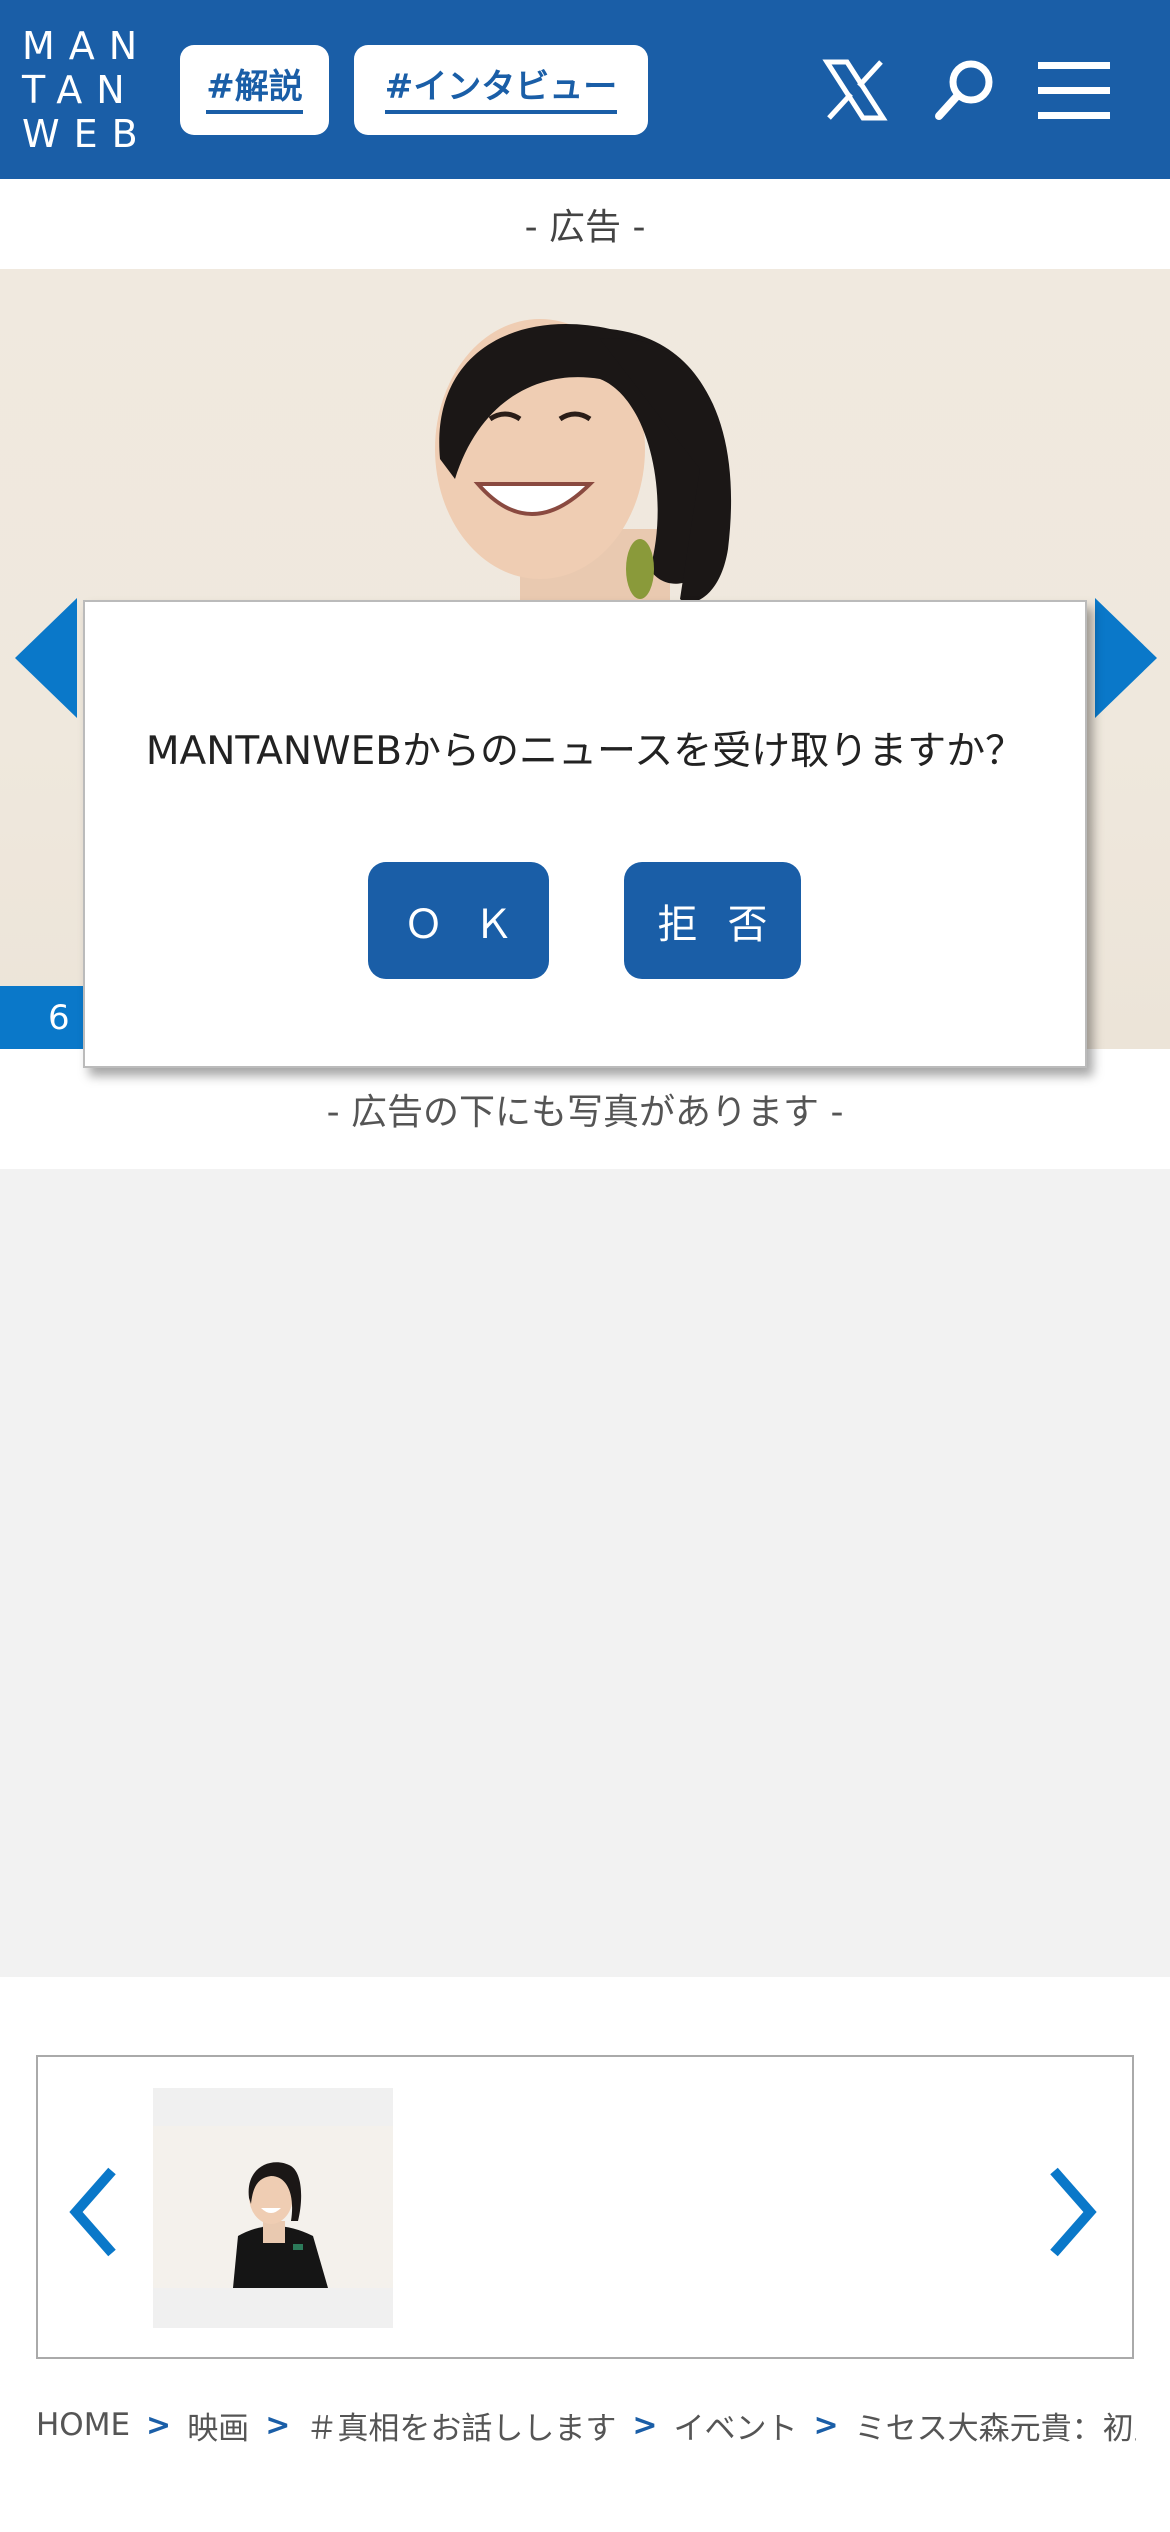  Describe the element at coordinates (1073, 2212) in the screenshot. I see `thumb-next-arrow-icon` at that location.